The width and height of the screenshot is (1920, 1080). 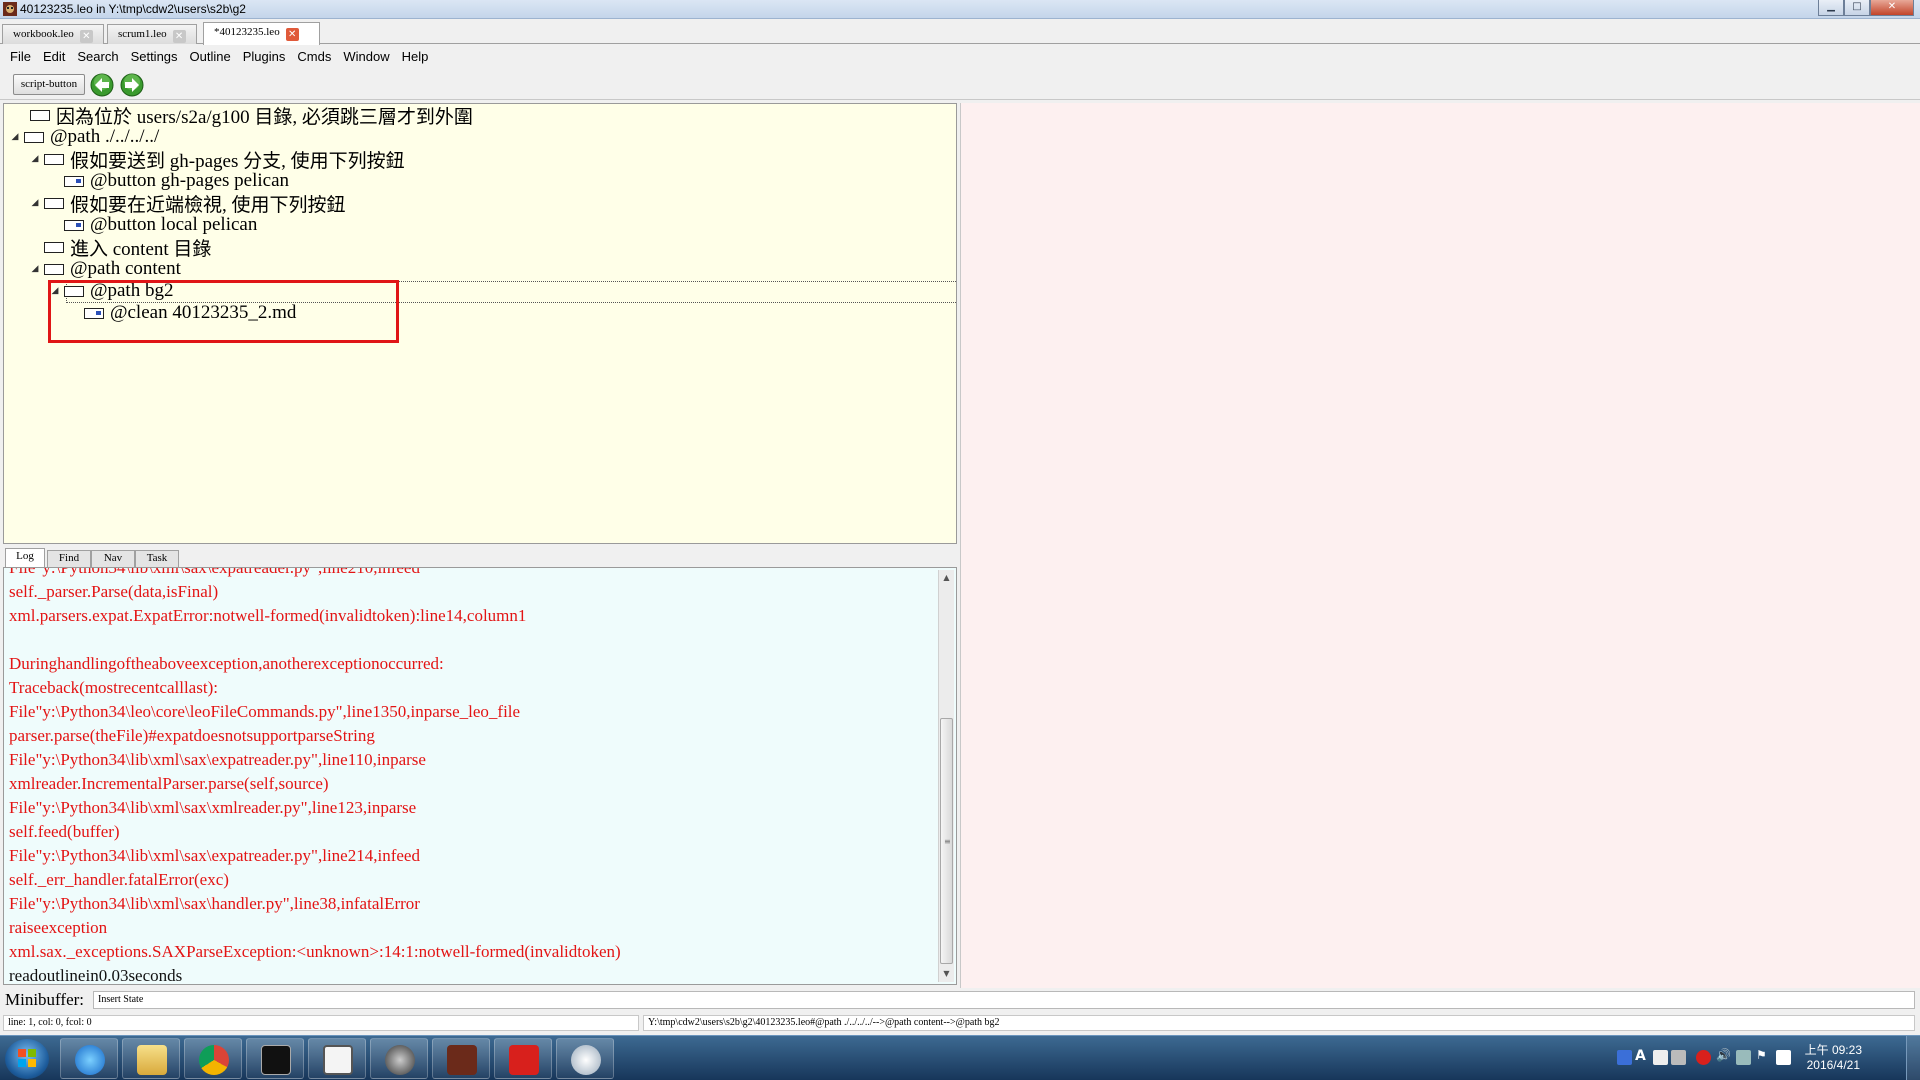 I want to click on windows-tray-icon, so click(x=1783, y=1057).